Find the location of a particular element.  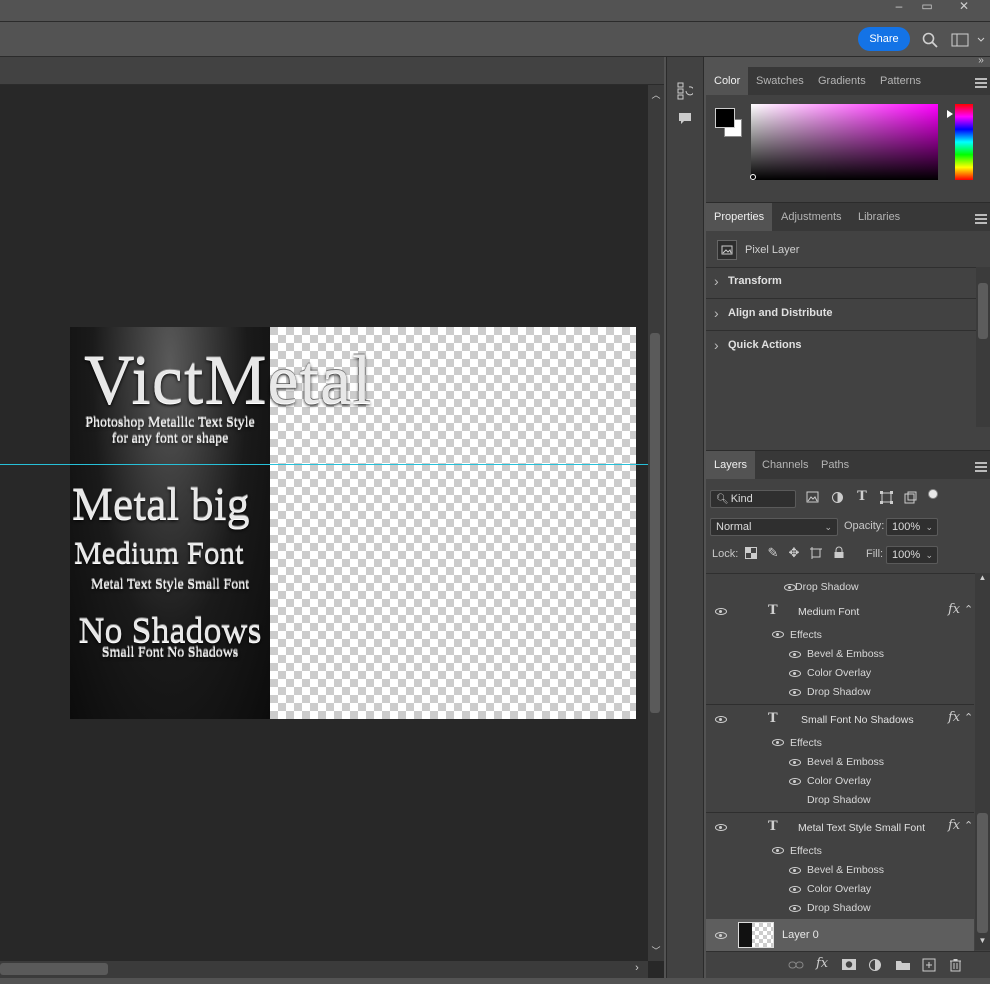

horizontal-scroll-thumb is located at coordinates (54, 969).